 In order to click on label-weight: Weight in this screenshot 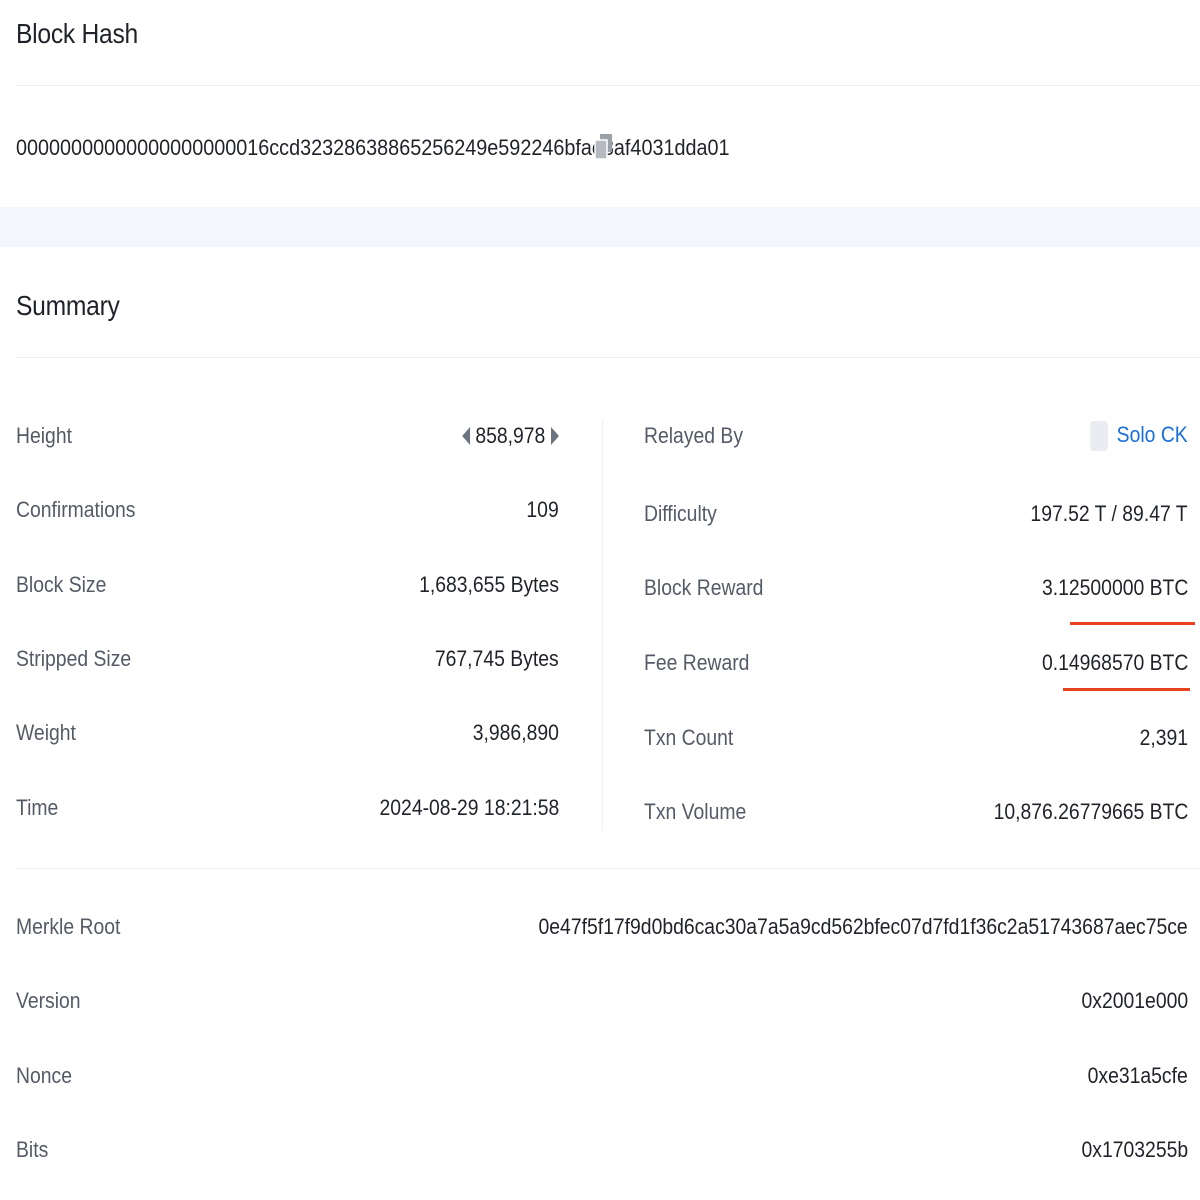, I will do `click(46, 732)`.